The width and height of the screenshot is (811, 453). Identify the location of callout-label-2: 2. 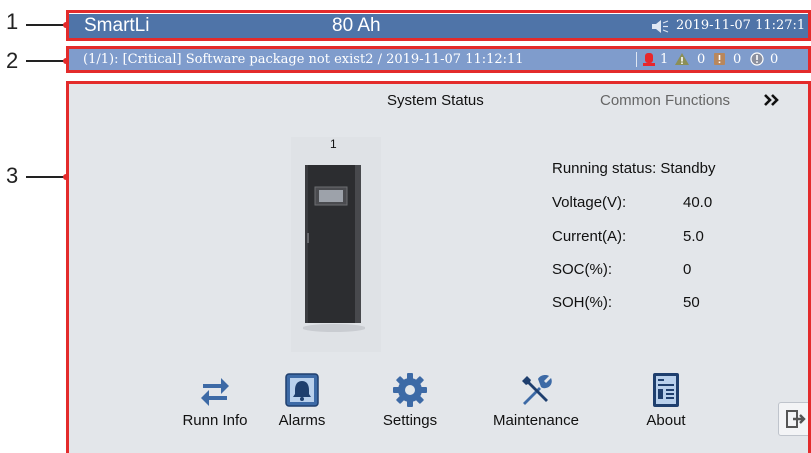
(12, 60).